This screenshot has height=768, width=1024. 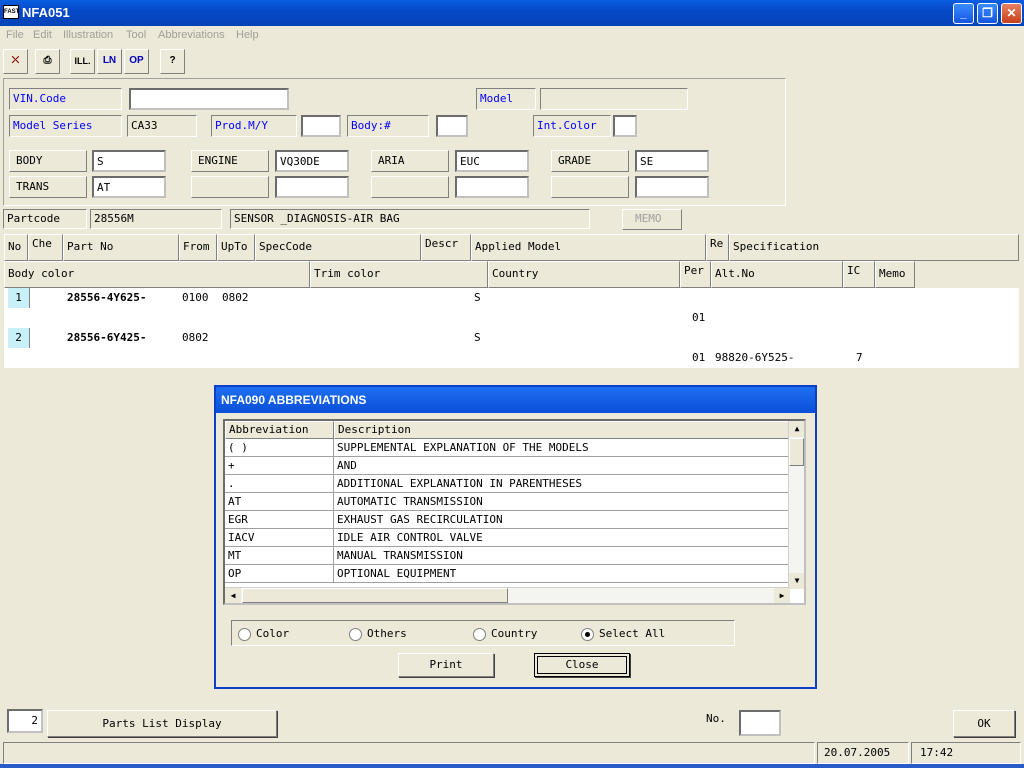 I want to click on grade-input: SE, so click(x=672, y=161).